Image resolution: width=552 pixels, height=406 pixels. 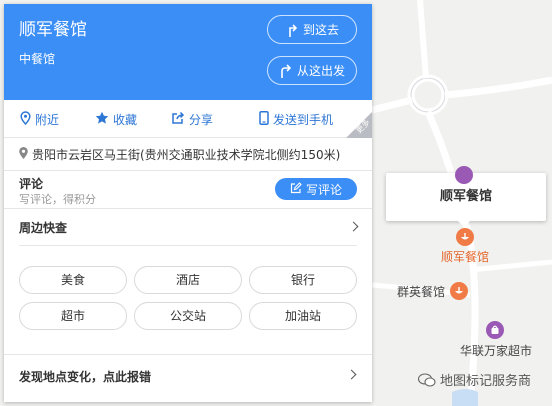 What do you see at coordinates (37, 59) in the screenshot?
I see `place-category: 中餐馆` at bounding box center [37, 59].